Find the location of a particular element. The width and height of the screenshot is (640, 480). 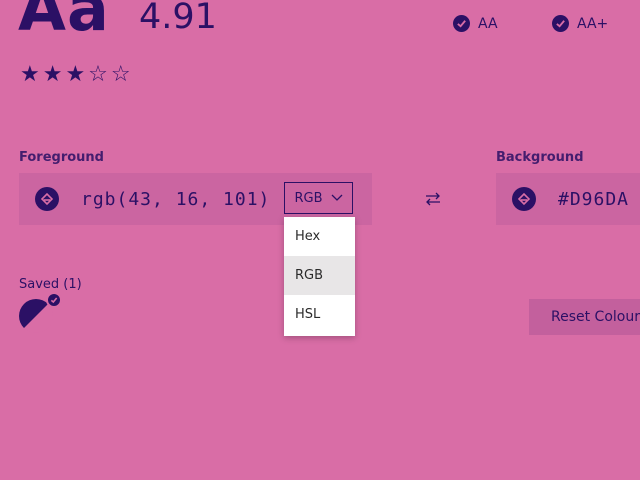

format-option-rgb: RGB is located at coordinates (319, 275).